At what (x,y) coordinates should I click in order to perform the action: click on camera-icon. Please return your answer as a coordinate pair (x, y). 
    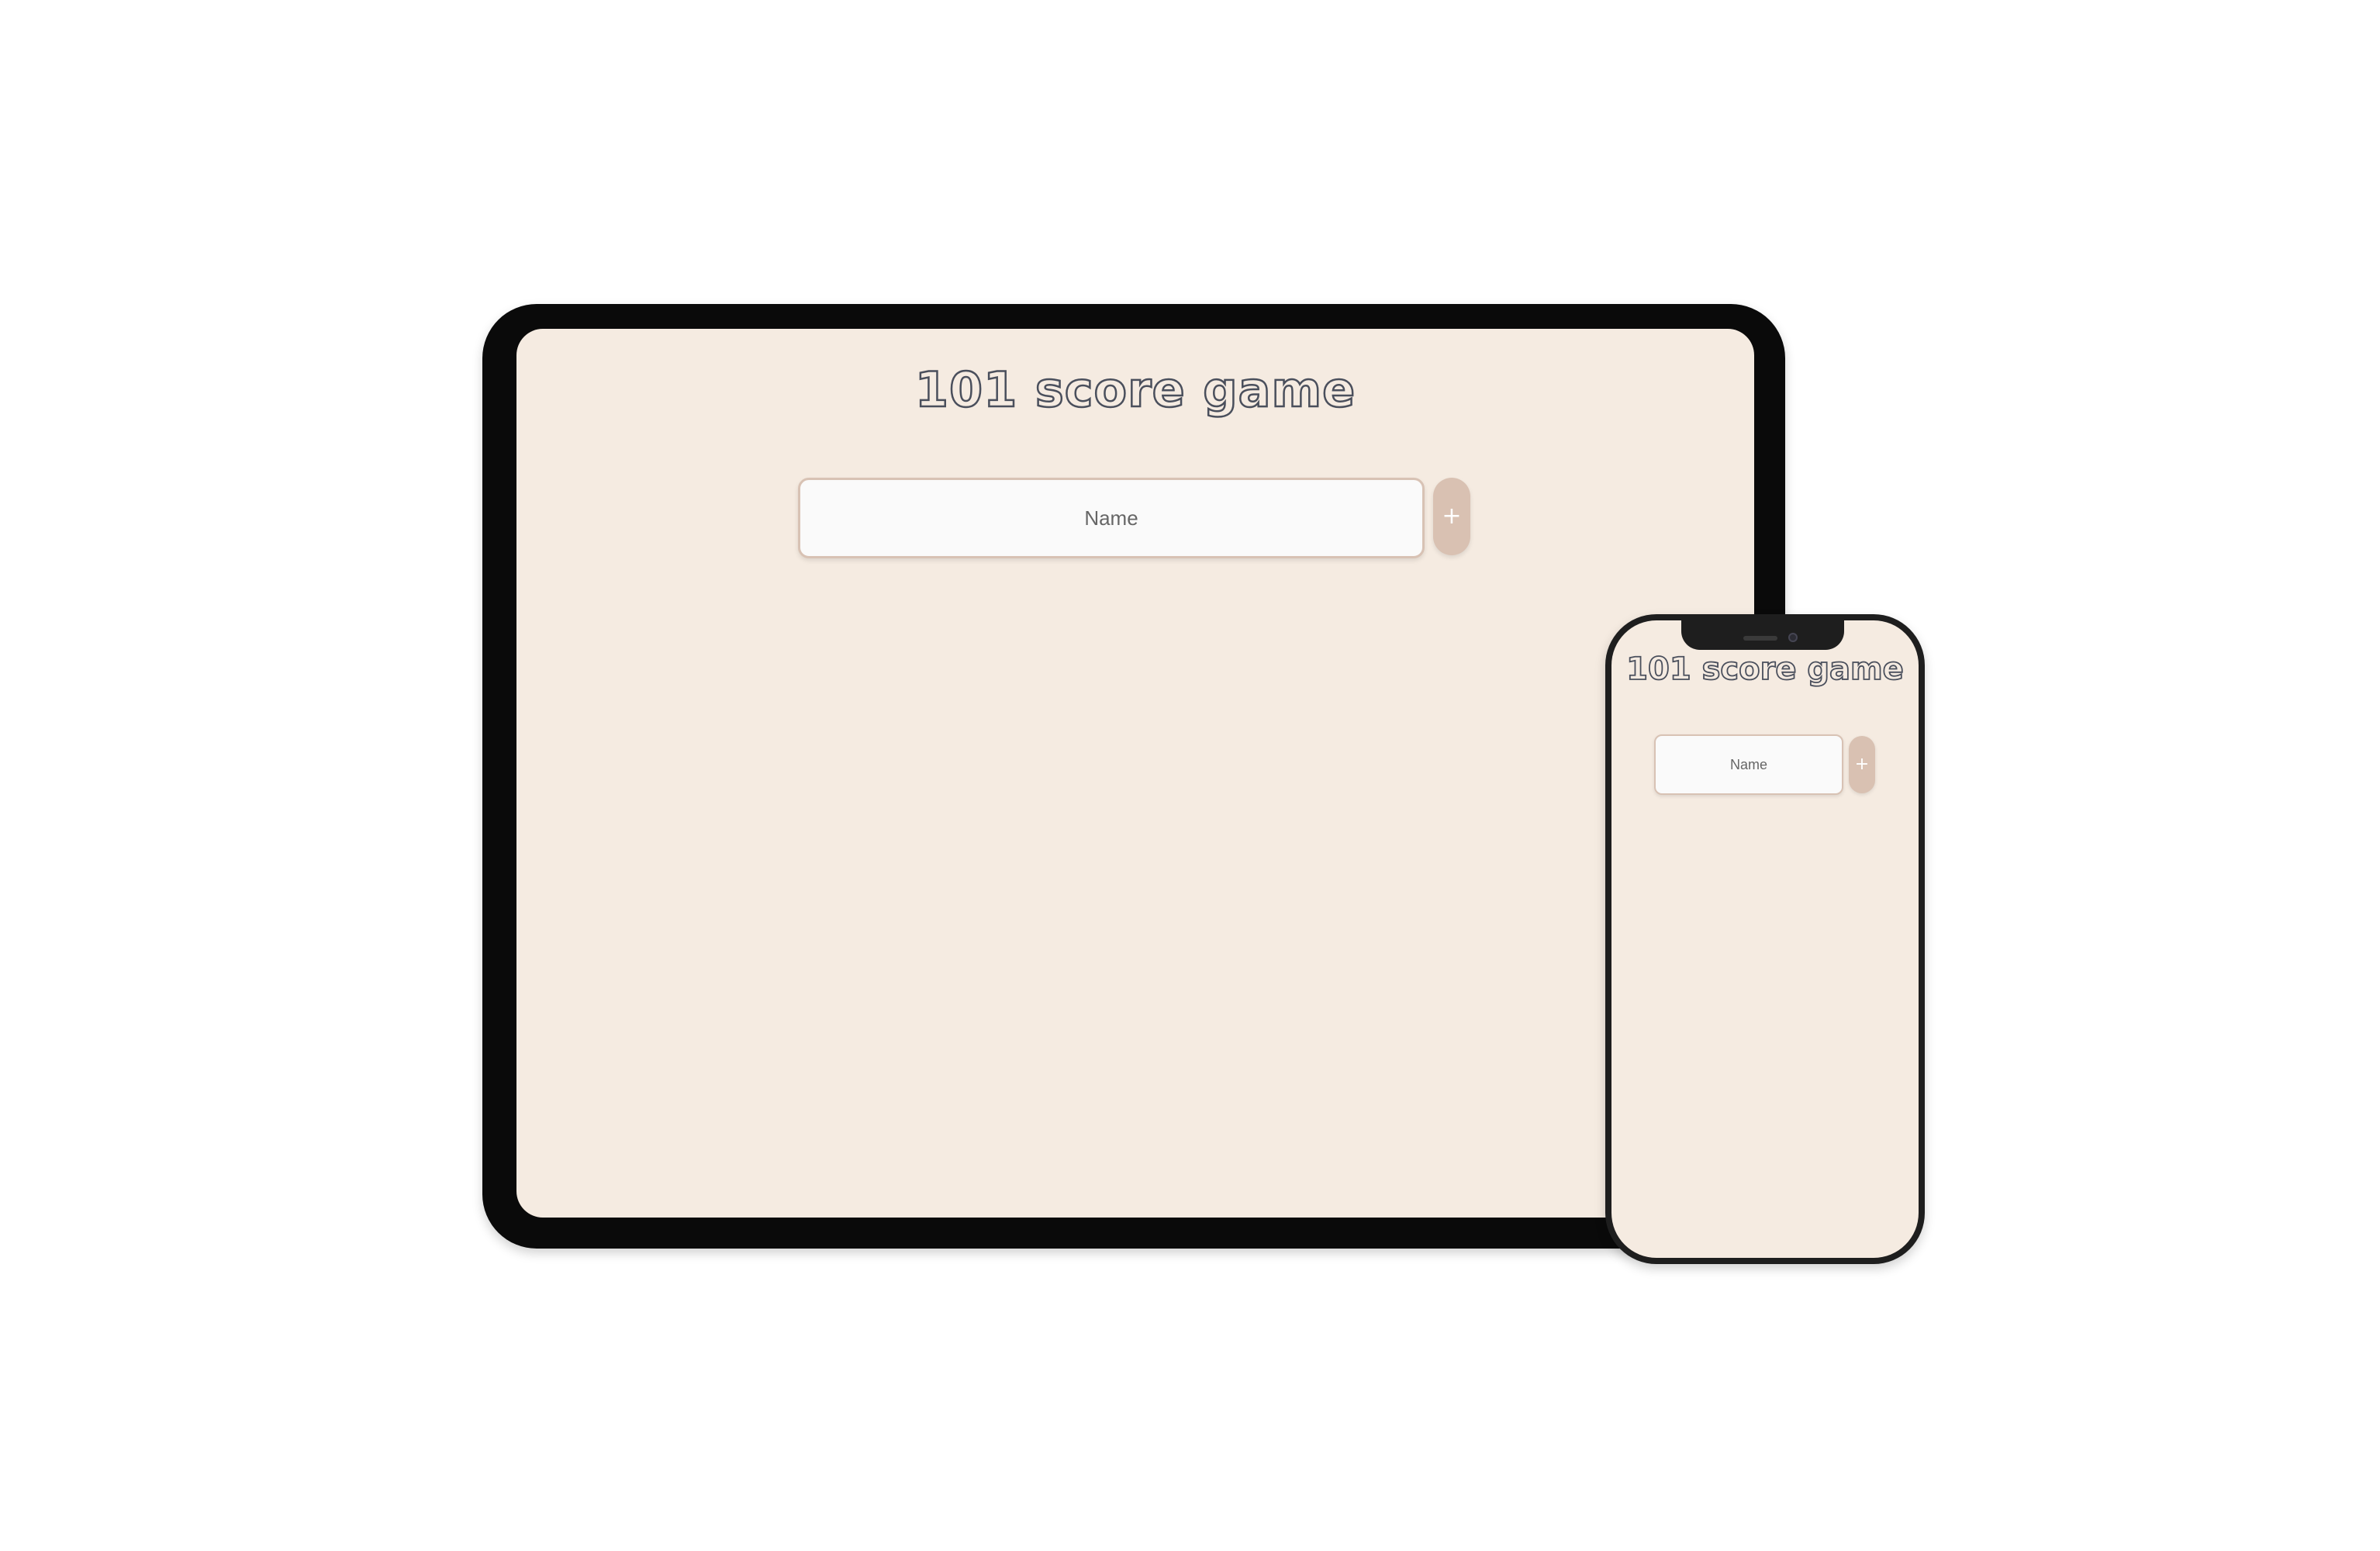
    Looking at the image, I should click on (1793, 637).